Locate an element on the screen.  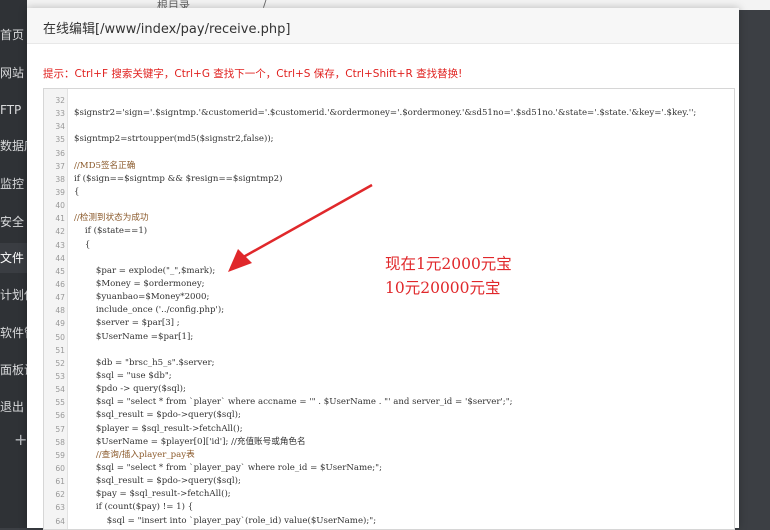
annotation-line-2: 10元20000元宝 is located at coordinates (443, 288).